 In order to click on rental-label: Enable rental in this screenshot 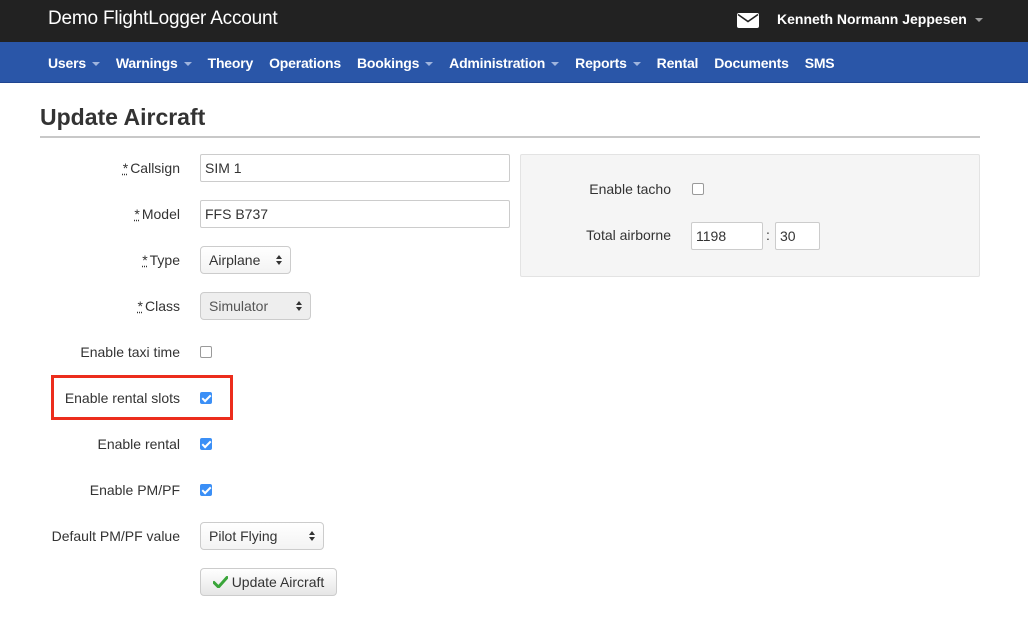, I will do `click(138, 444)`.